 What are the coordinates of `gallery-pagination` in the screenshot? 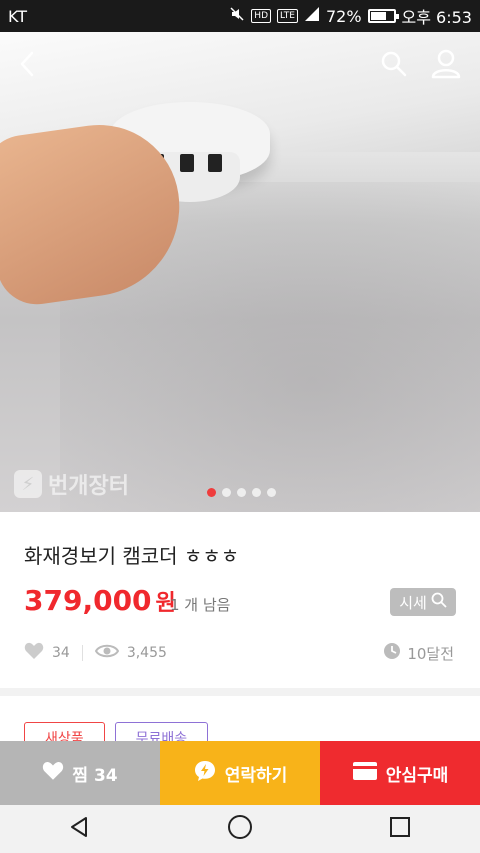 It's located at (241, 492).